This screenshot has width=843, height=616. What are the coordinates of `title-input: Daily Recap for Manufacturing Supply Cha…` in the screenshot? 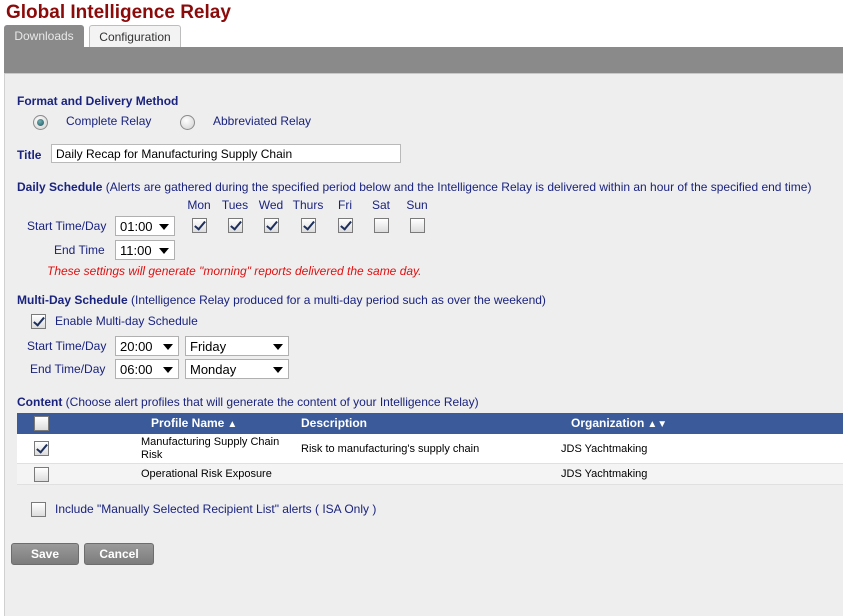 It's located at (226, 153).